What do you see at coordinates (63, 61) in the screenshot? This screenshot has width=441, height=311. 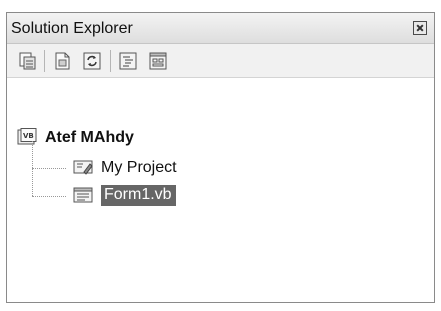 I see `show-all-files-icon` at bounding box center [63, 61].